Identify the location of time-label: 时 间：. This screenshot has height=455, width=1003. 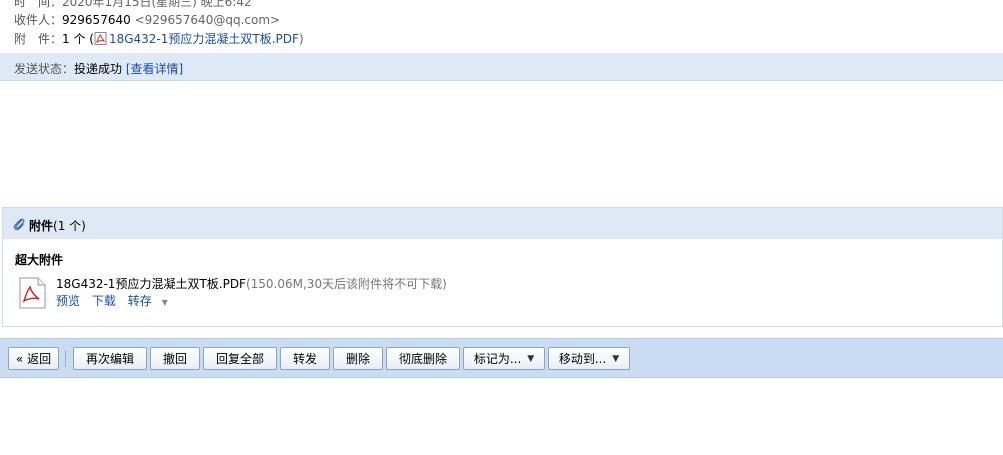
(38, 4).